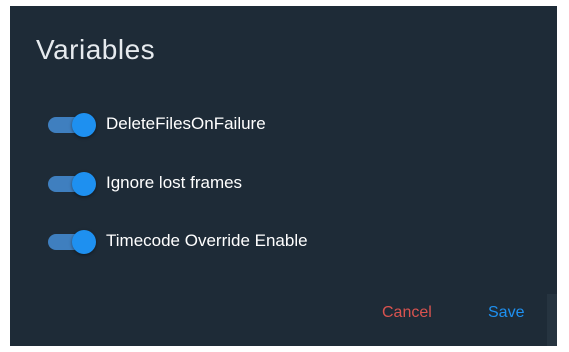  Describe the element at coordinates (506, 313) in the screenshot. I see `save-button: Save` at that location.